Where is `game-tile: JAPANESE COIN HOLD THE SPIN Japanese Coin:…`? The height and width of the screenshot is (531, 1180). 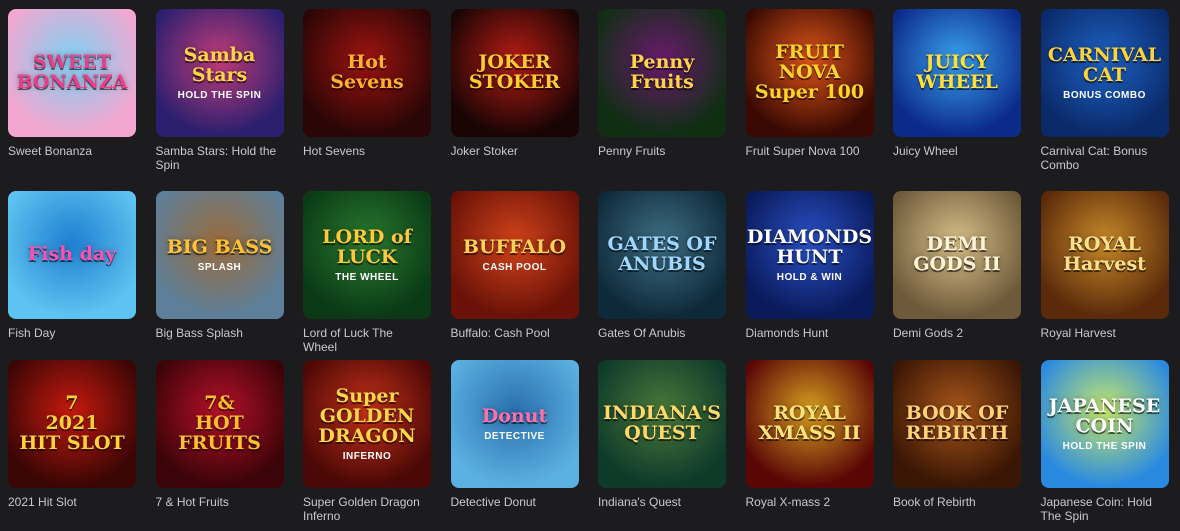
game-tile: JAPANESE COIN HOLD THE SPIN Japanese Coin:… is located at coordinates (1104, 445).